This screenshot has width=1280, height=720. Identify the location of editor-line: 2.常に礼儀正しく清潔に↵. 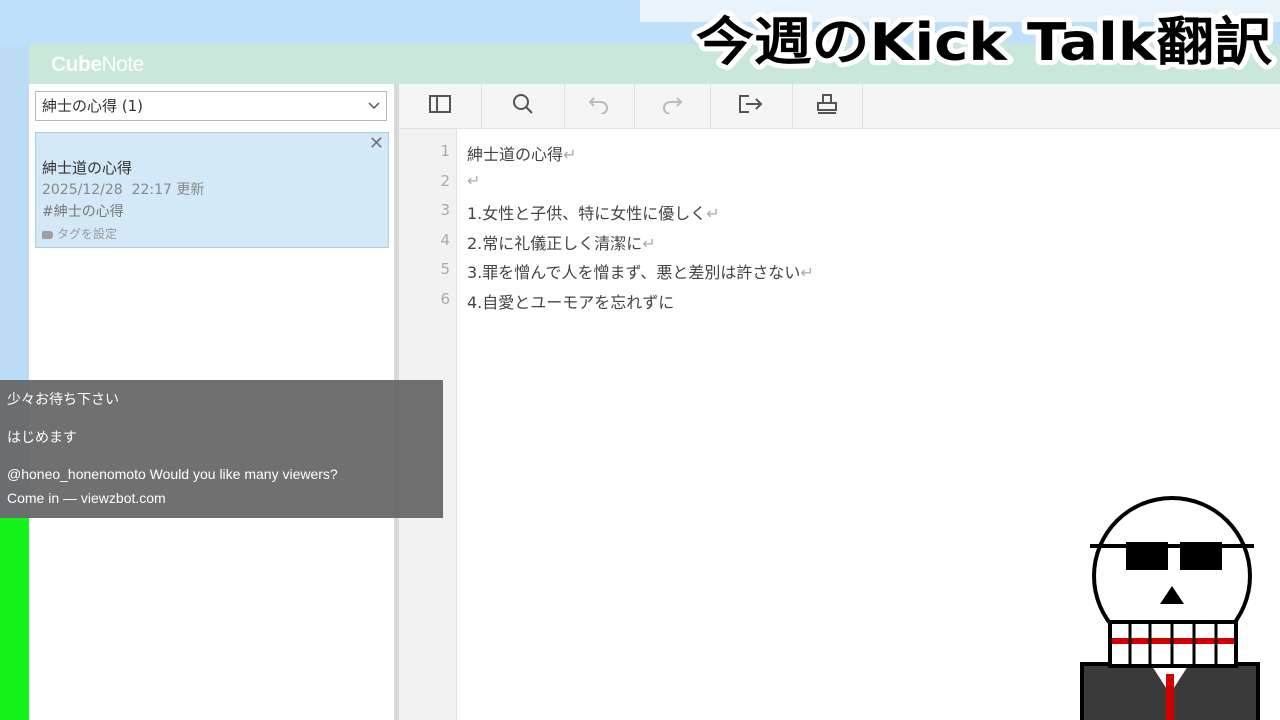
(561, 243).